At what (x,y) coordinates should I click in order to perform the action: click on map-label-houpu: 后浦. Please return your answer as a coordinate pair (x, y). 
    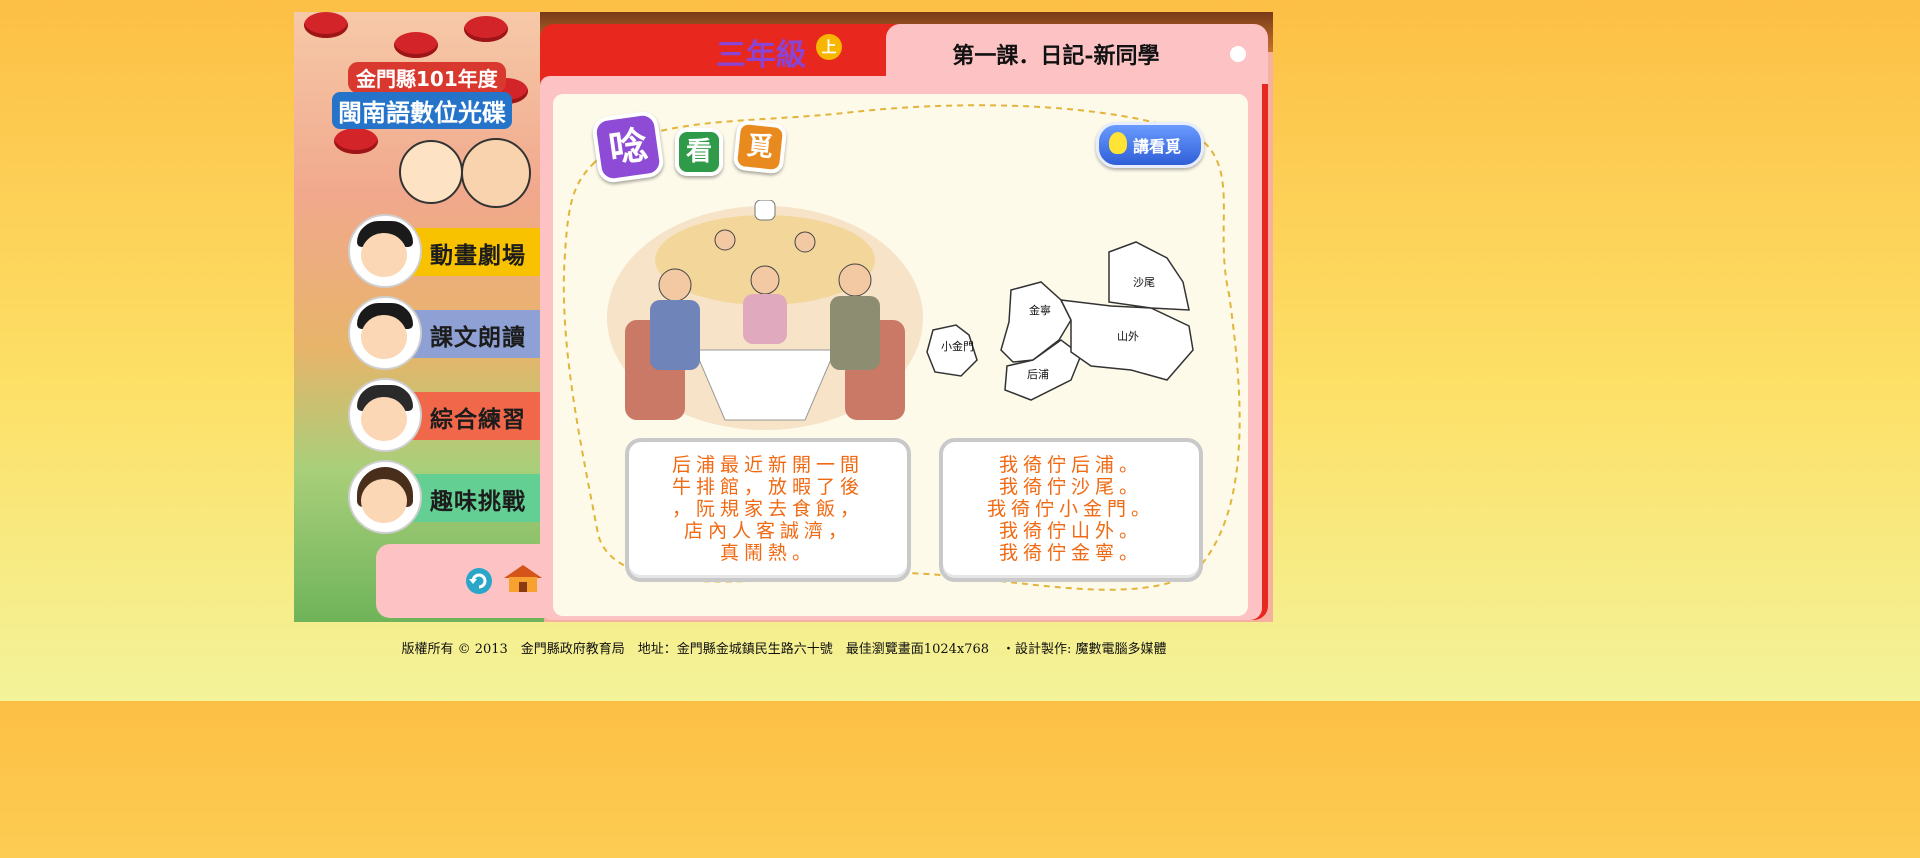
    Looking at the image, I should click on (1038, 374).